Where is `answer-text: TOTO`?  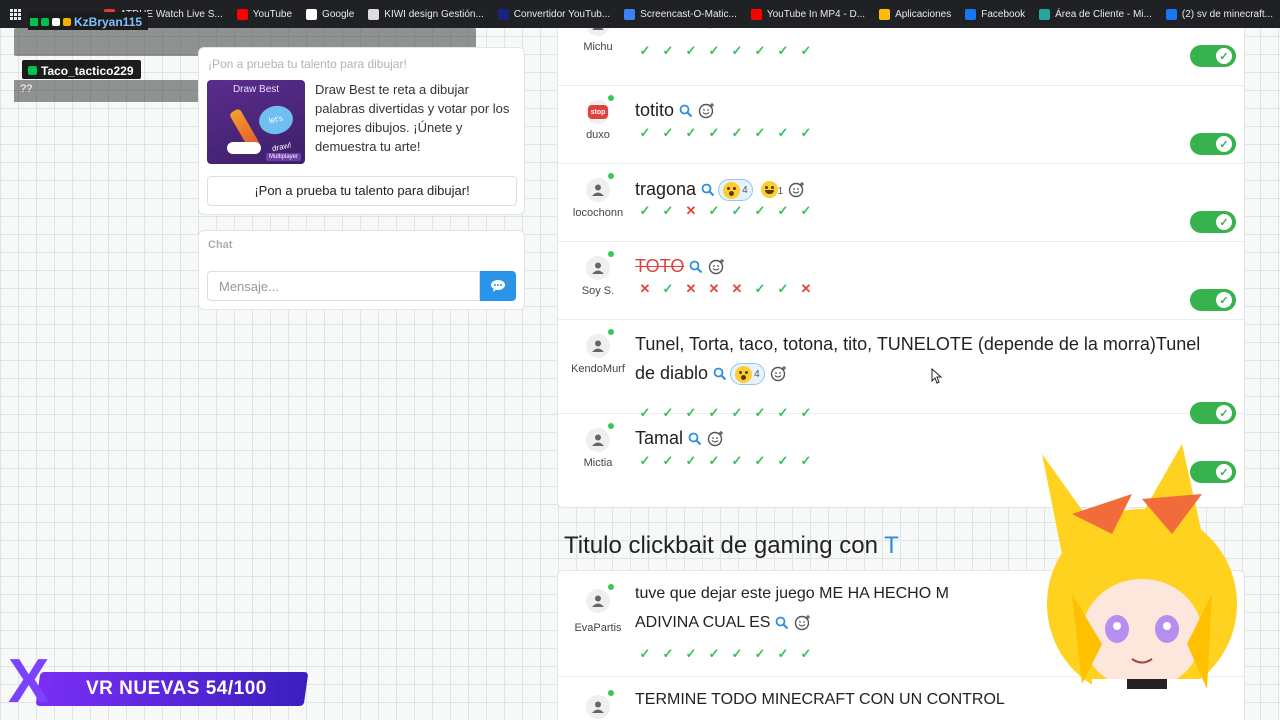 answer-text: TOTO is located at coordinates (680, 266).